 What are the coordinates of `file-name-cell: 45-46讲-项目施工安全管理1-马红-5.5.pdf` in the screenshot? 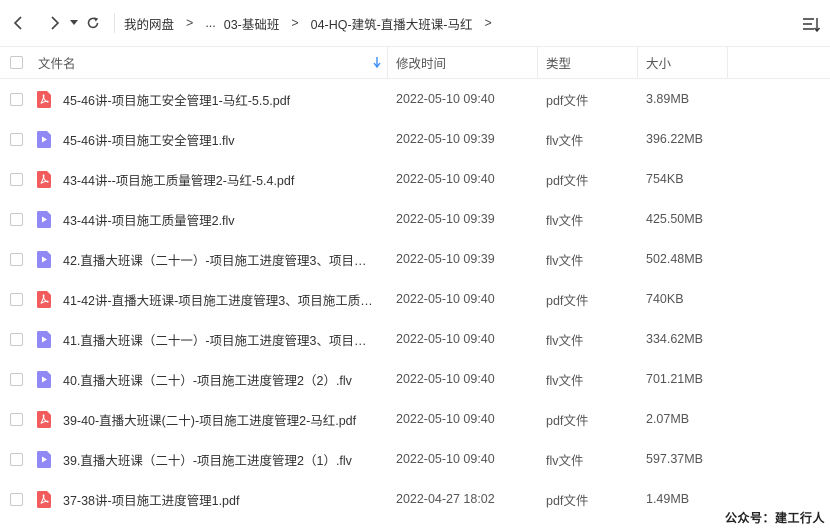 It's located at (210, 99).